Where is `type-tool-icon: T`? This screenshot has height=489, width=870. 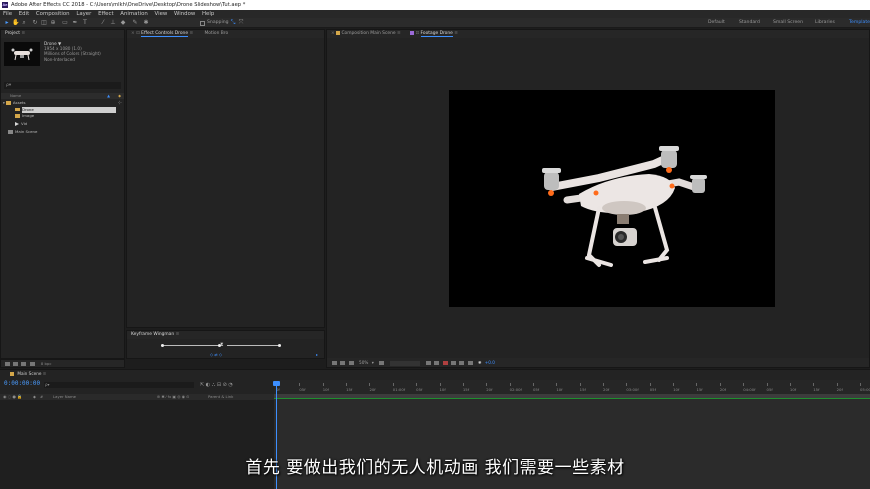
type-tool-icon: T is located at coordinates (85, 23).